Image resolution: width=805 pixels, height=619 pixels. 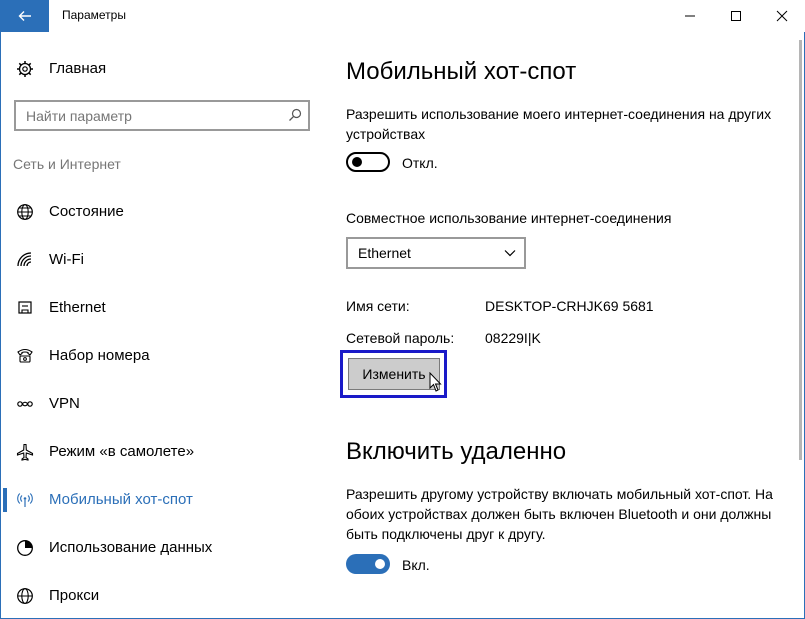 I want to click on search-box, so click(x=162, y=115).